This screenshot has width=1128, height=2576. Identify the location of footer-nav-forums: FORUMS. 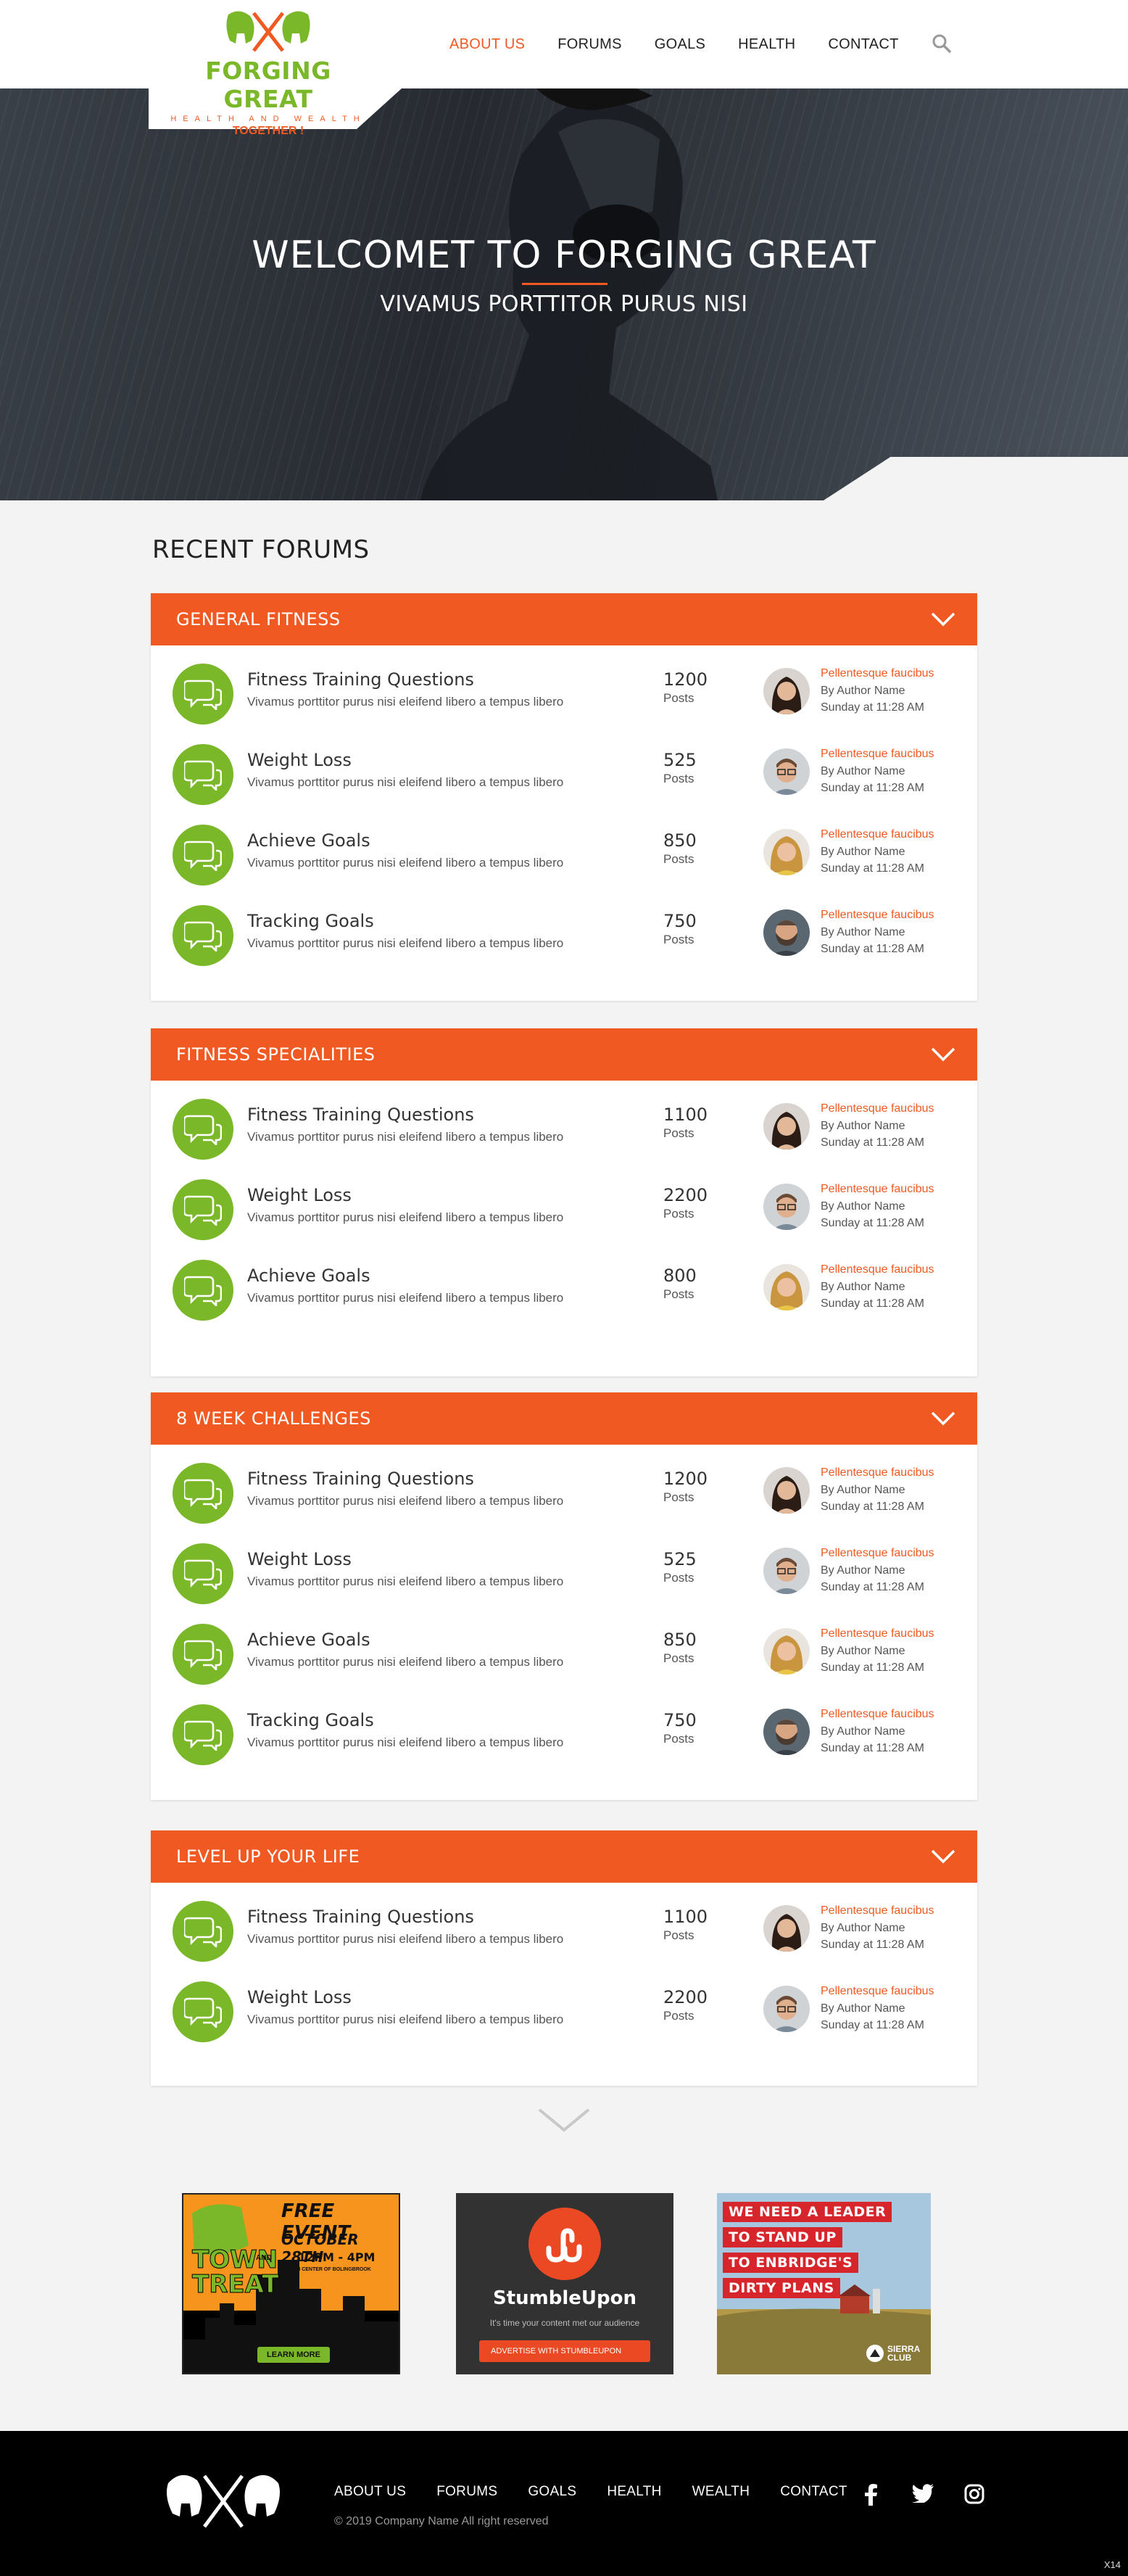
(466, 2492).